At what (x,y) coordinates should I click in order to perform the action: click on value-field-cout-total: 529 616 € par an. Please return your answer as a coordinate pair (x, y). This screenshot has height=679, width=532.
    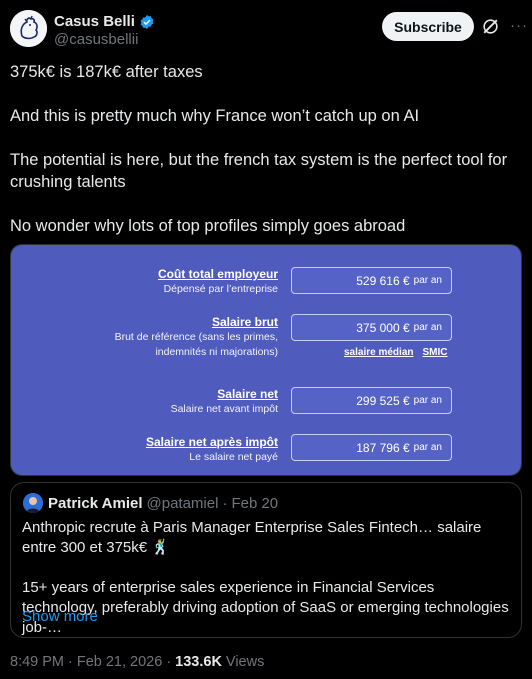
    Looking at the image, I should click on (371, 280).